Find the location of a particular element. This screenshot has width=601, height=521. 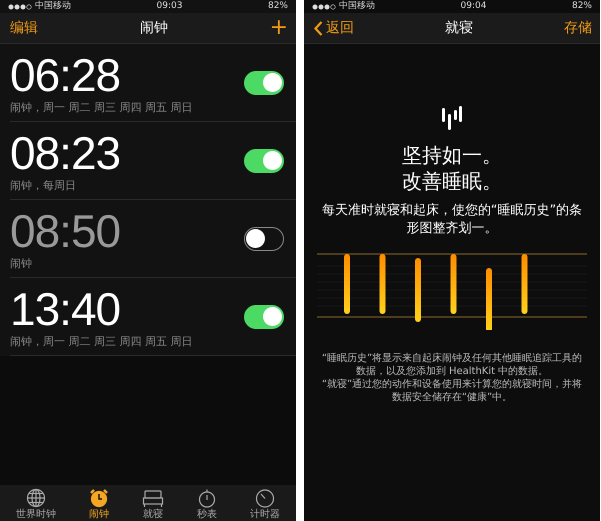

headline: 改善睡眠。 is located at coordinates (452, 181).